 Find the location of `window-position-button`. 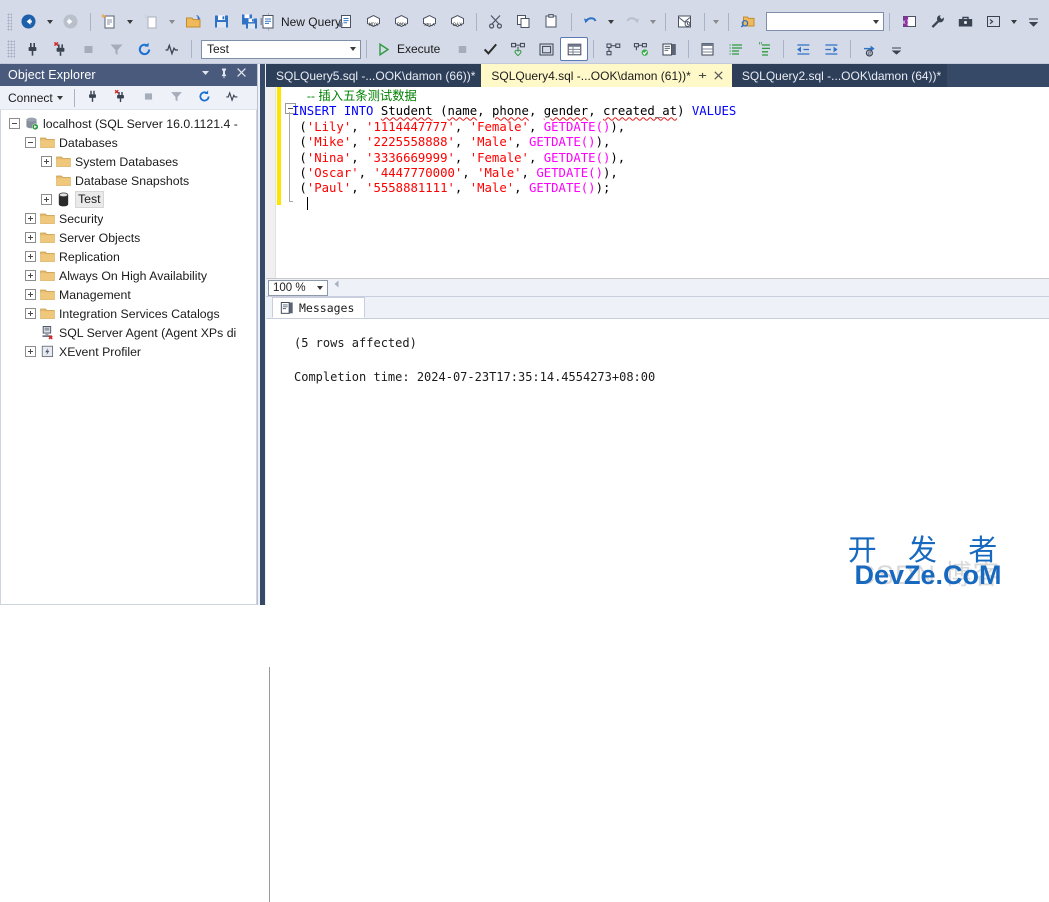

window-position-button is located at coordinates (208, 75).